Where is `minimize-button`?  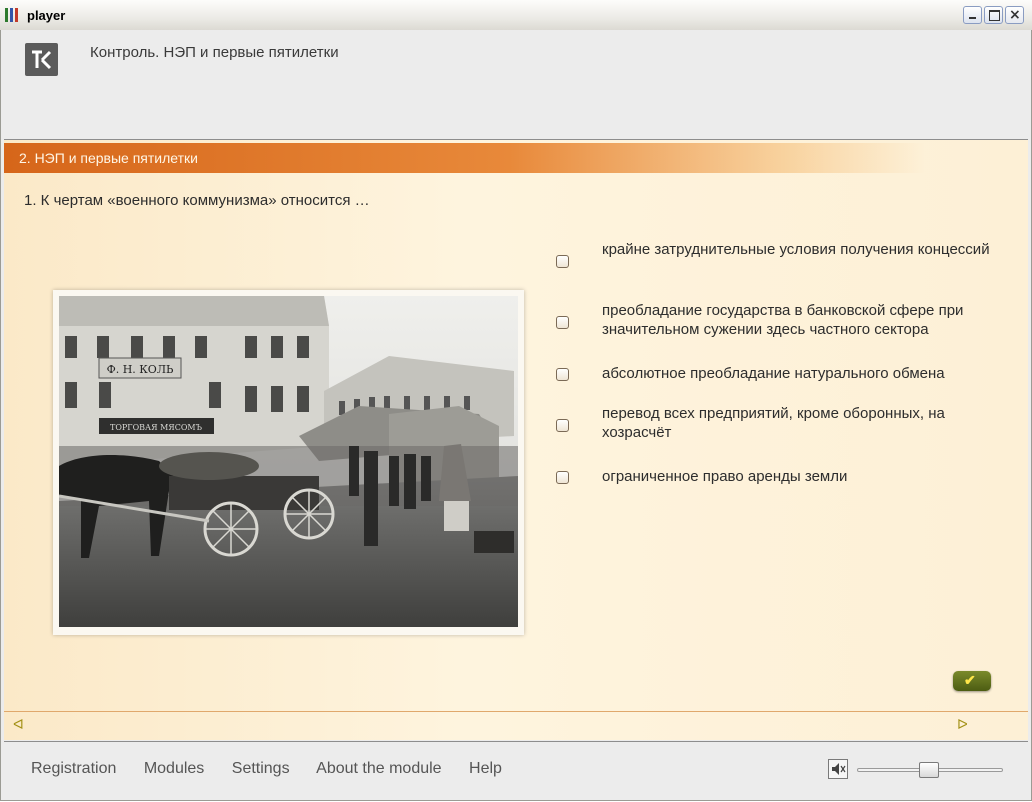
minimize-button is located at coordinates (972, 15).